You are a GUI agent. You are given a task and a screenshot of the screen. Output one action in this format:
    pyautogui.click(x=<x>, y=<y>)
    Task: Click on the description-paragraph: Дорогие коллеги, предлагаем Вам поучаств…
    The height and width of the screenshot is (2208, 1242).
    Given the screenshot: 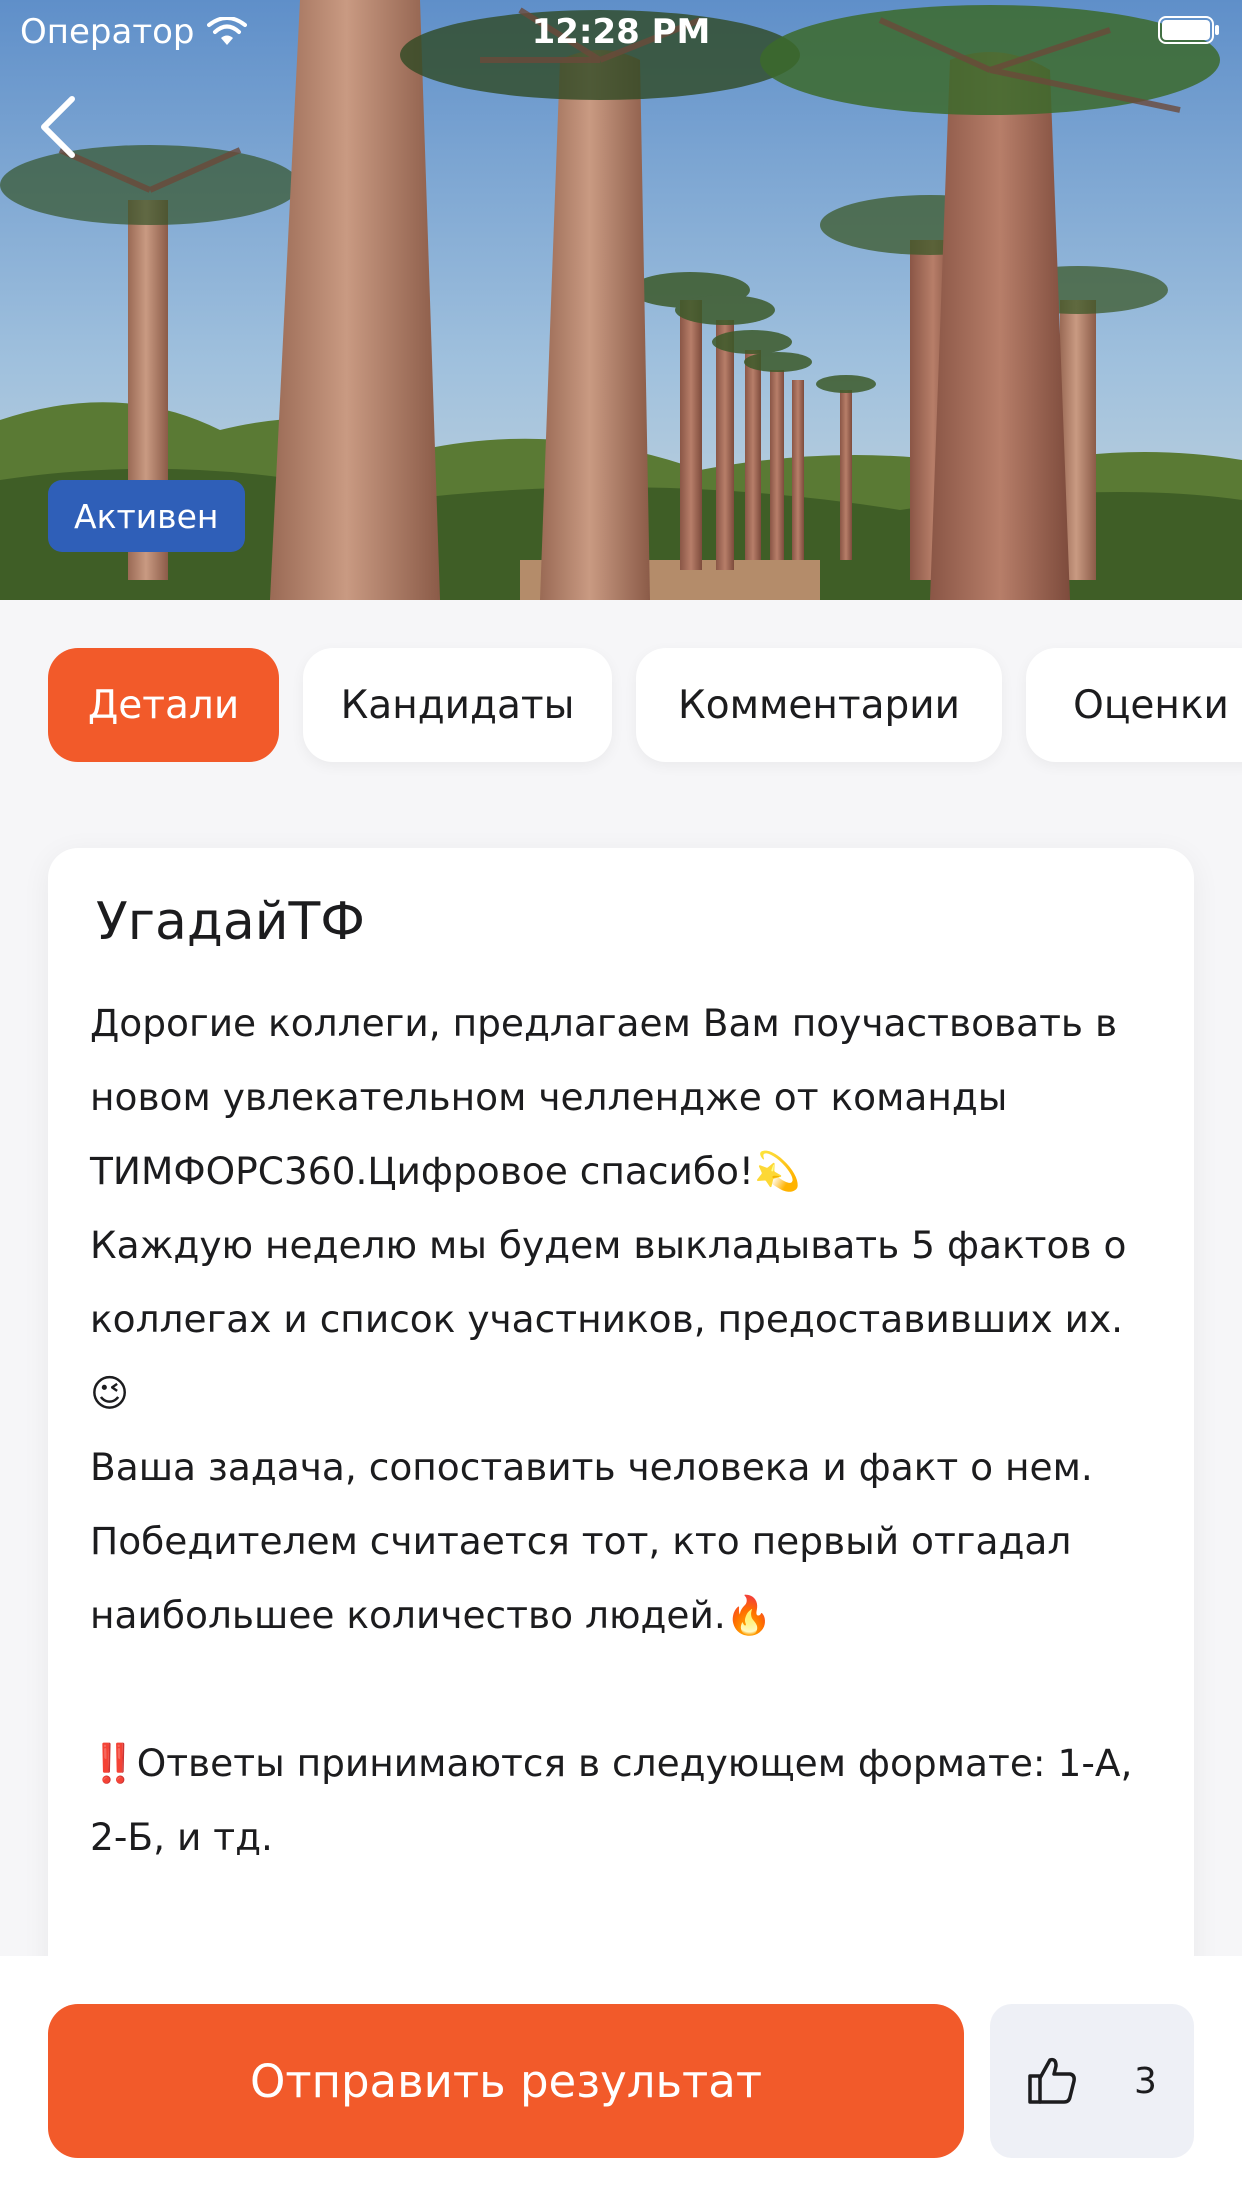 What is the action you would take?
    pyautogui.click(x=604, y=1097)
    